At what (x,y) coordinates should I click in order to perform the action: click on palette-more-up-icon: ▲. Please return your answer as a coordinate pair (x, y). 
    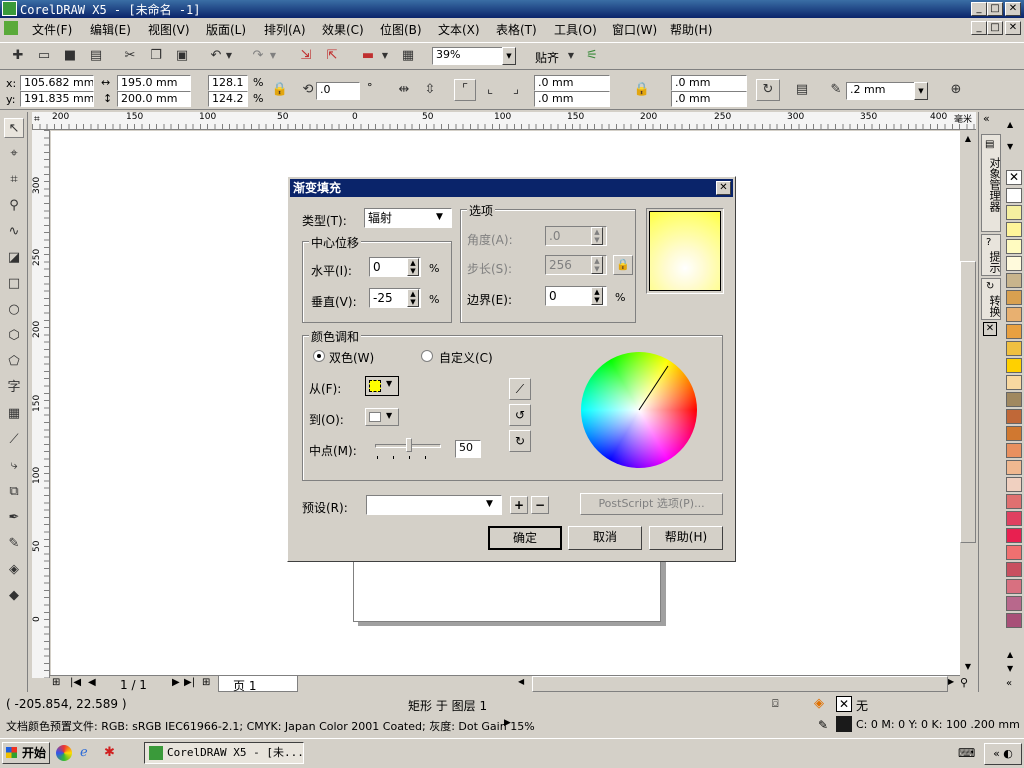
    Looking at the image, I should click on (1010, 654).